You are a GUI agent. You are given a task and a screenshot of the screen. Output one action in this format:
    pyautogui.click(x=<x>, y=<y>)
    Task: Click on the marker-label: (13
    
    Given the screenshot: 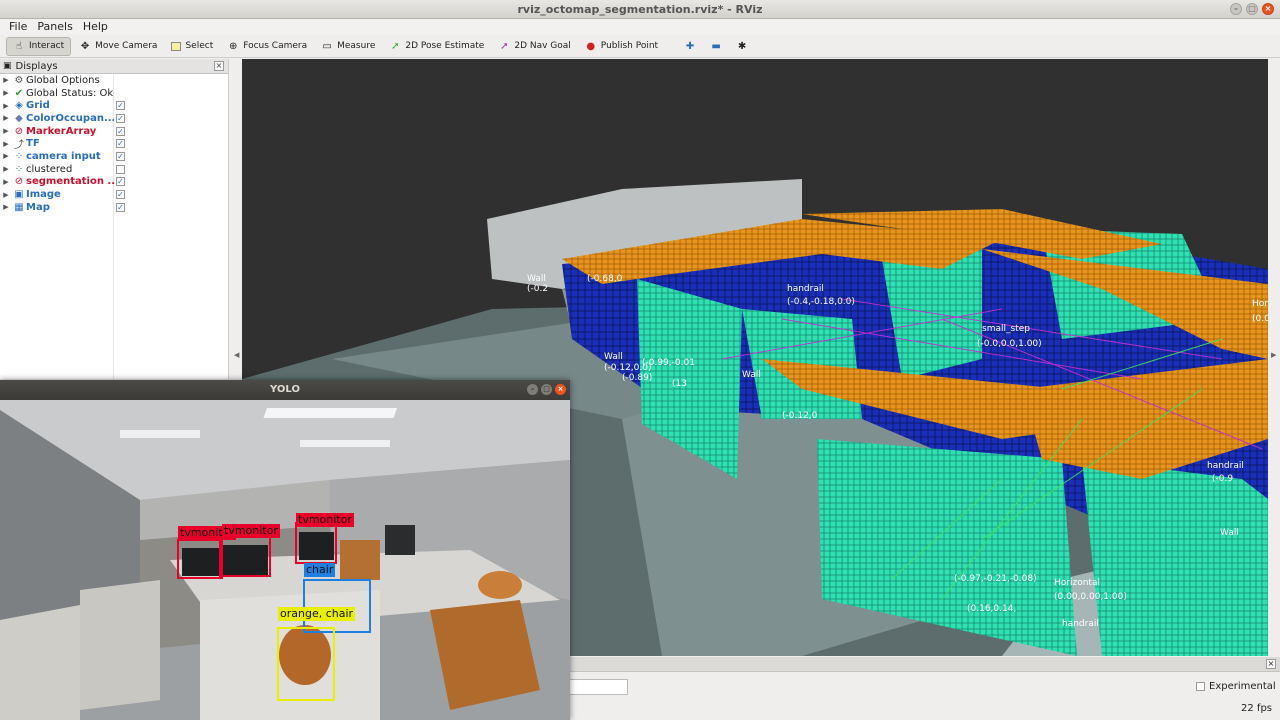 What is the action you would take?
    pyautogui.click(x=679, y=384)
    